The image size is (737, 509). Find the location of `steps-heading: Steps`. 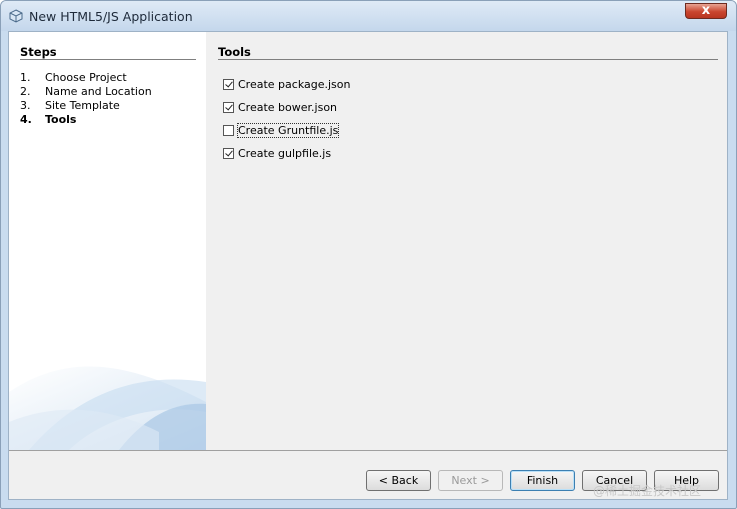

steps-heading: Steps is located at coordinates (38, 52).